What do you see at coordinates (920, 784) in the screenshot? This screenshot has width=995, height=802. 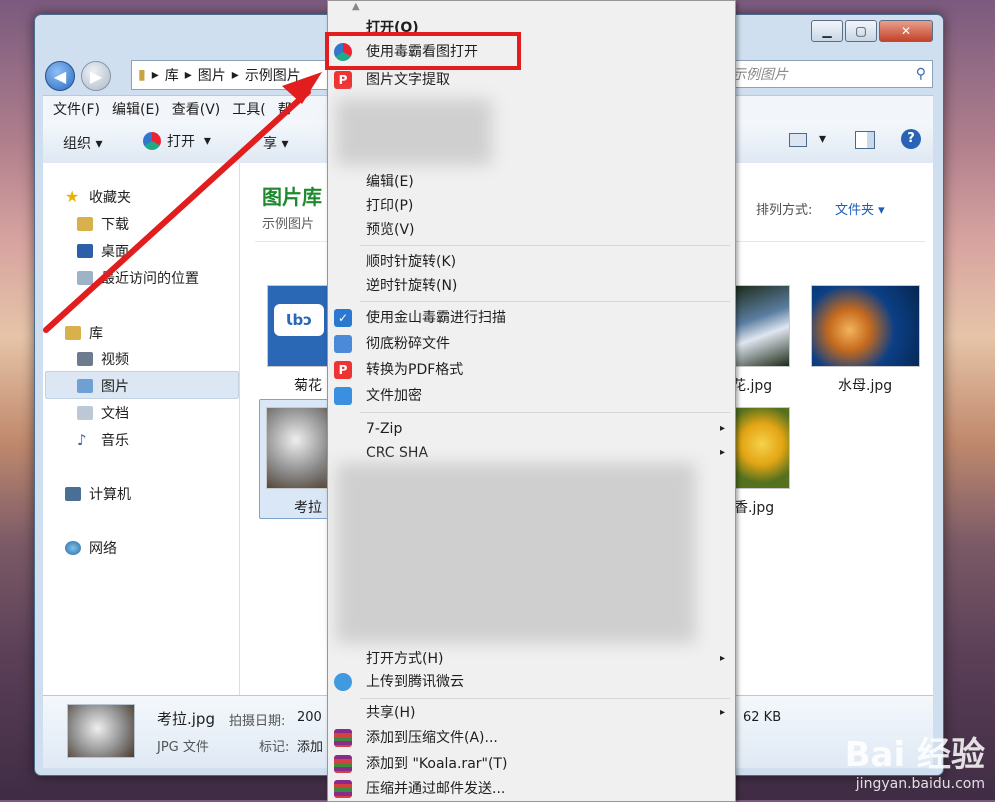 I see `watermark-site: jingyan.baidu.com` at bounding box center [920, 784].